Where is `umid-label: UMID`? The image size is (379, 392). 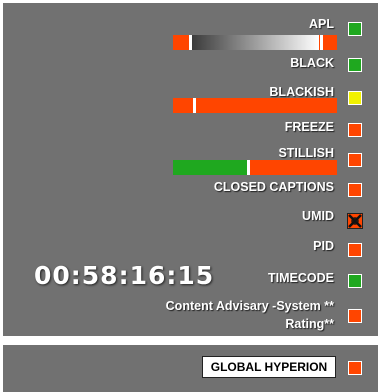
umid-label: UMID is located at coordinates (318, 216).